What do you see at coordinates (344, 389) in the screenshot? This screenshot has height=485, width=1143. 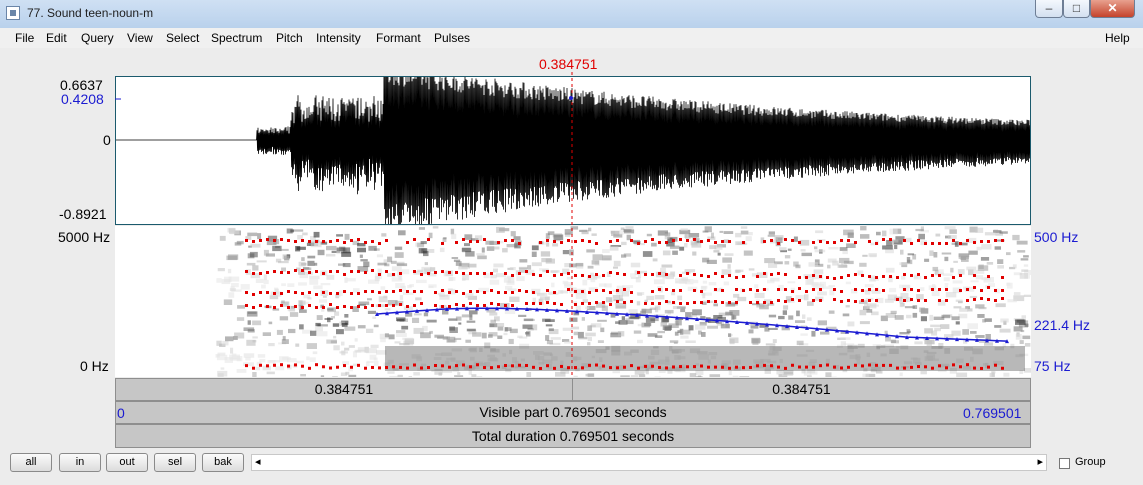 I see `interval-left: 0.384751` at bounding box center [344, 389].